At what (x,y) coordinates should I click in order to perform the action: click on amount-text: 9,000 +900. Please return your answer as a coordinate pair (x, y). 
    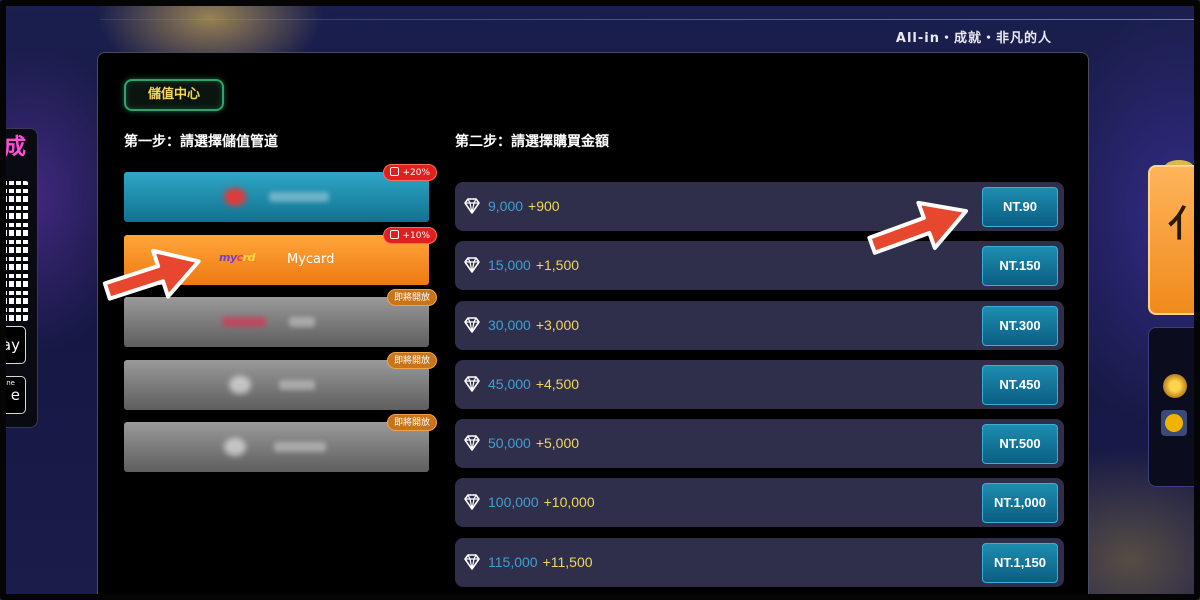
    Looking at the image, I should click on (524, 206).